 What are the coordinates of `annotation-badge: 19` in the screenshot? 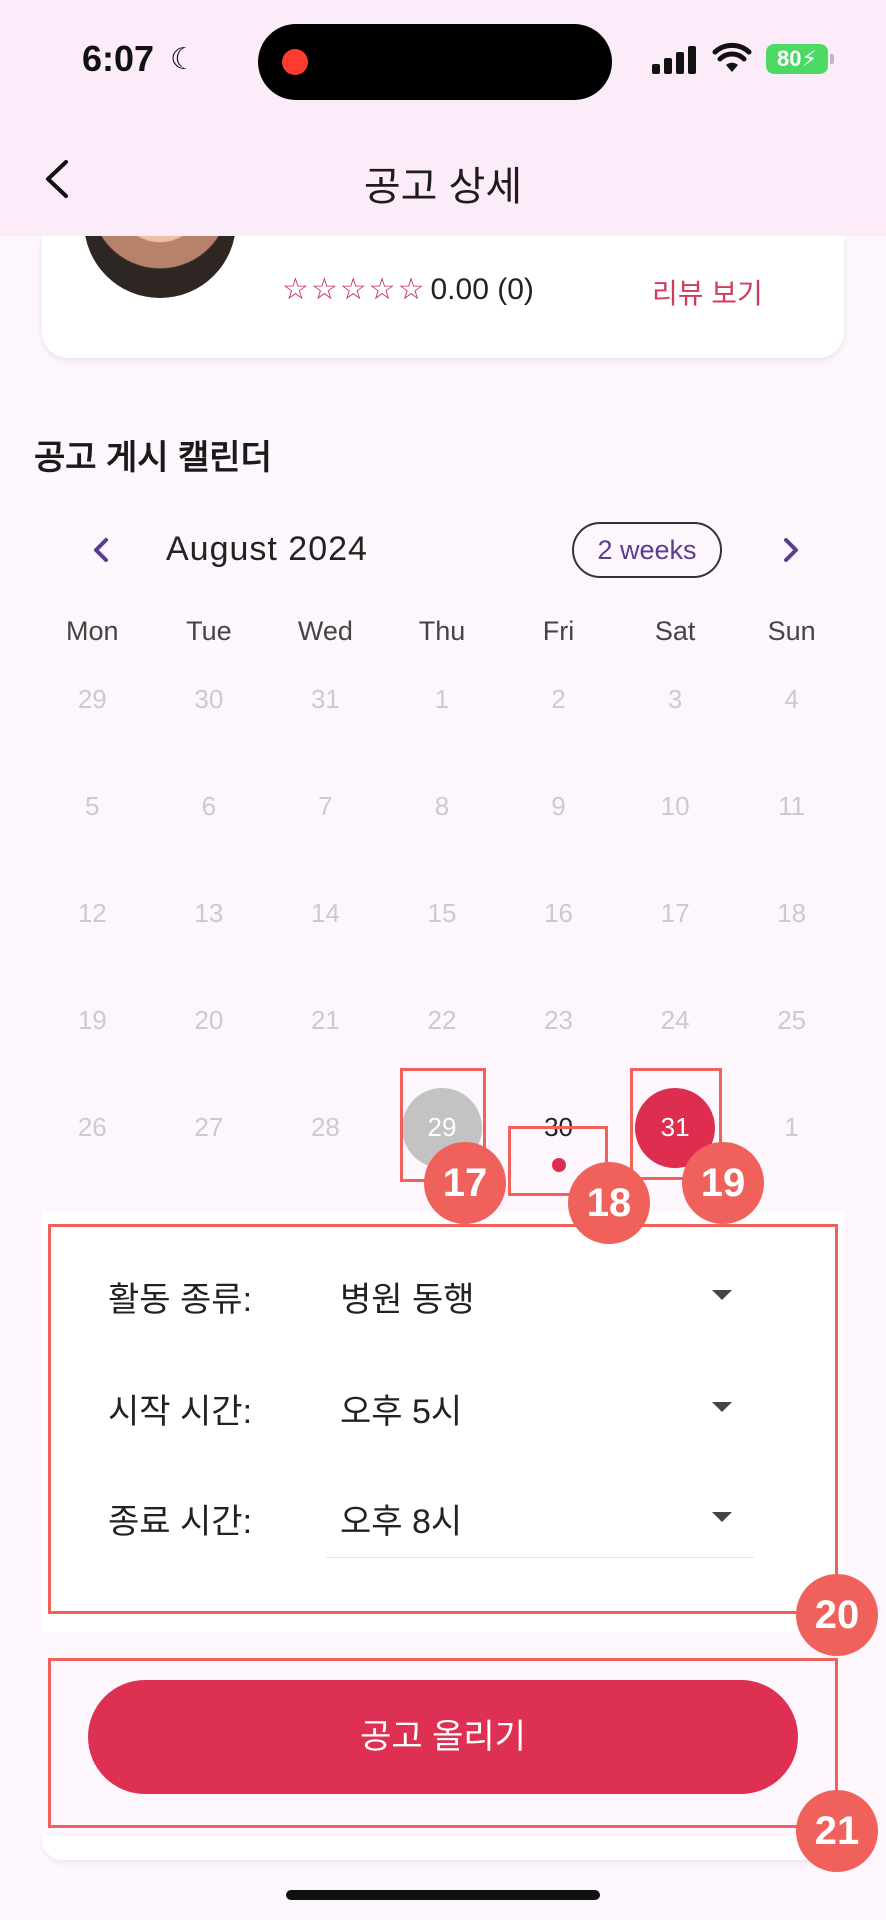 It's located at (723, 1183).